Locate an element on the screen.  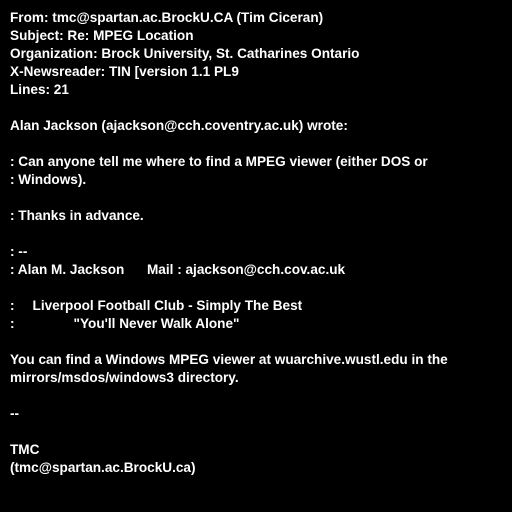
header-newsreader: X-Newsreader: TIN [version 1.1 PL9 is located at coordinates (124, 71).